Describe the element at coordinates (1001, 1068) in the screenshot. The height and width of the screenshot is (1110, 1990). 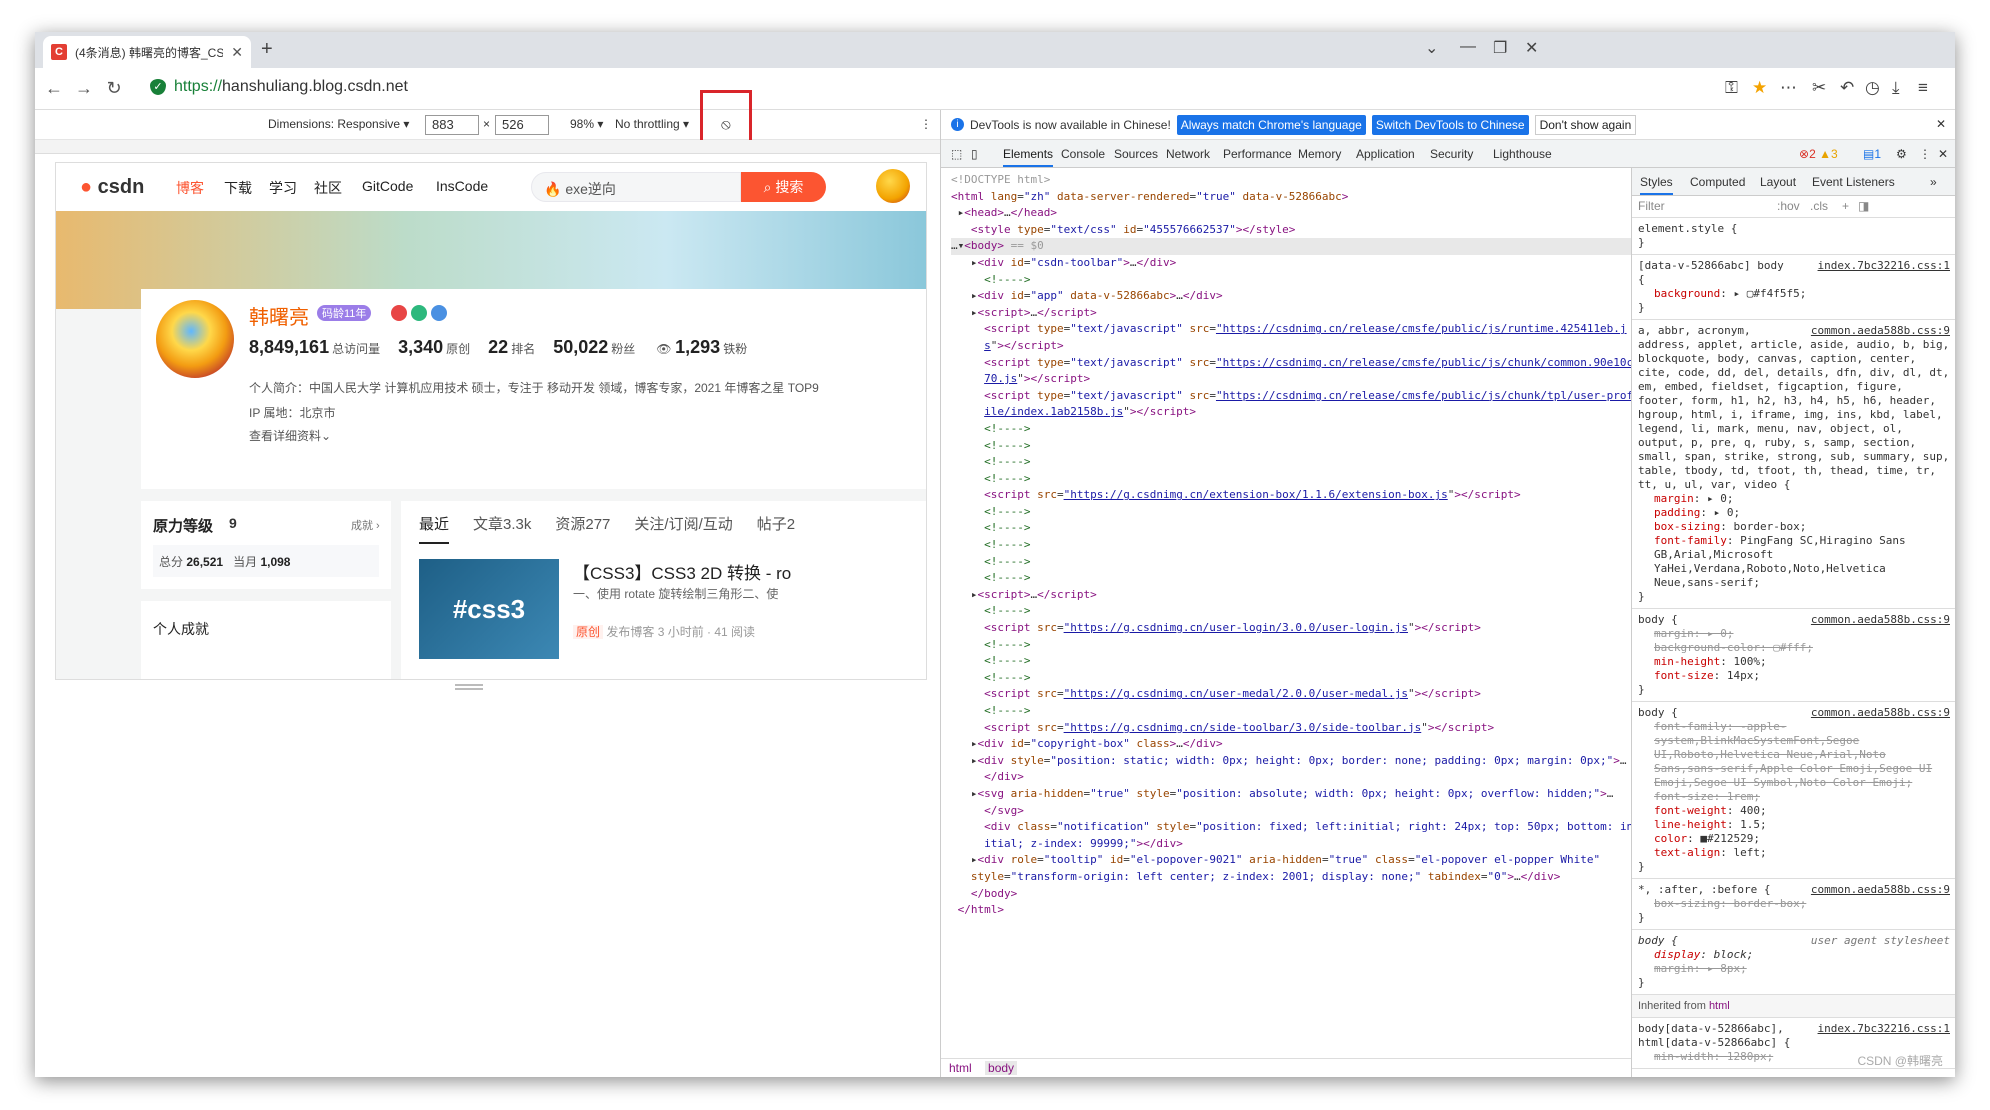
I see `crumb-body: body` at that location.